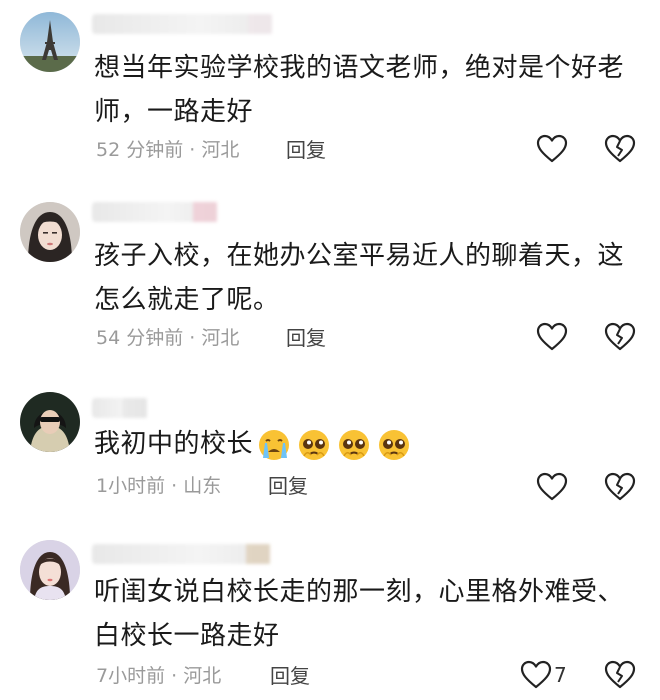 The height and width of the screenshot is (700, 660). I want to click on comment-text: 我初中的校长, so click(364, 444).